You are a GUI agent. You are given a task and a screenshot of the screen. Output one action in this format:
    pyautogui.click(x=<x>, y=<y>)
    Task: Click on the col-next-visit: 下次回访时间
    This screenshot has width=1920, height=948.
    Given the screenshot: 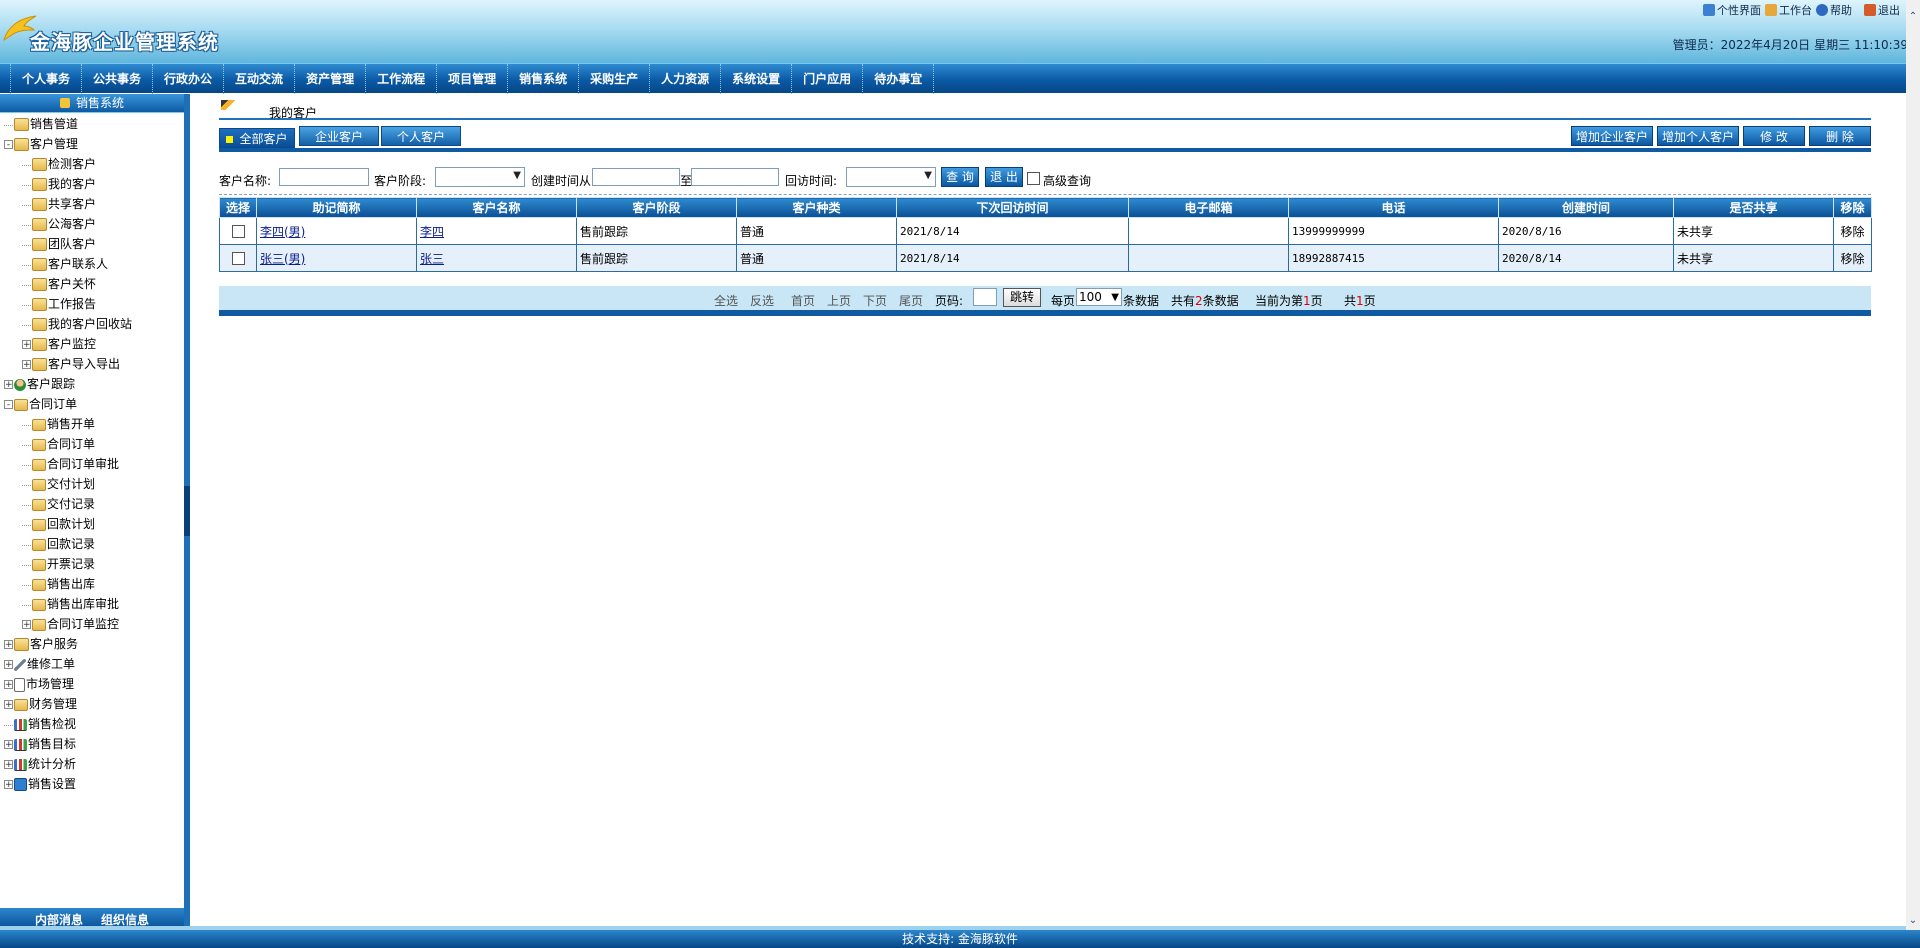 What is the action you would take?
    pyautogui.click(x=1012, y=207)
    